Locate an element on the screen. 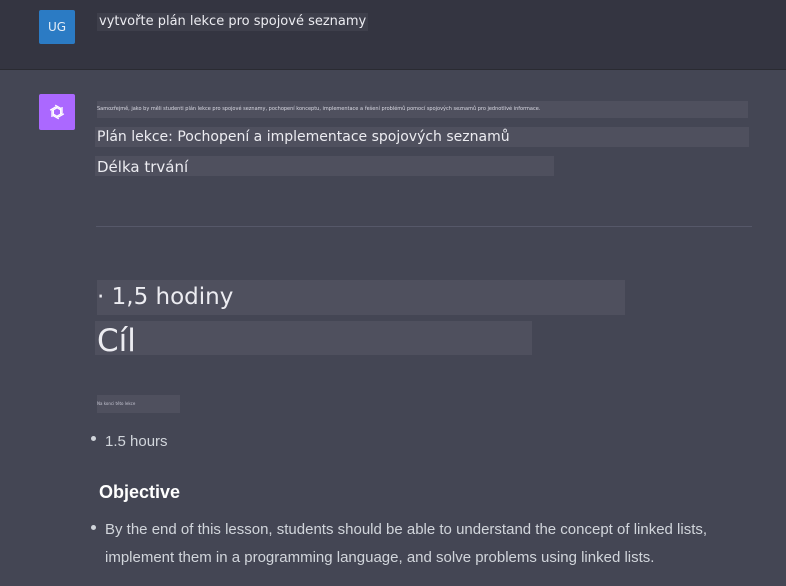 The height and width of the screenshot is (586, 786). duration-value: · 1,5 hodiny is located at coordinates (361, 297).